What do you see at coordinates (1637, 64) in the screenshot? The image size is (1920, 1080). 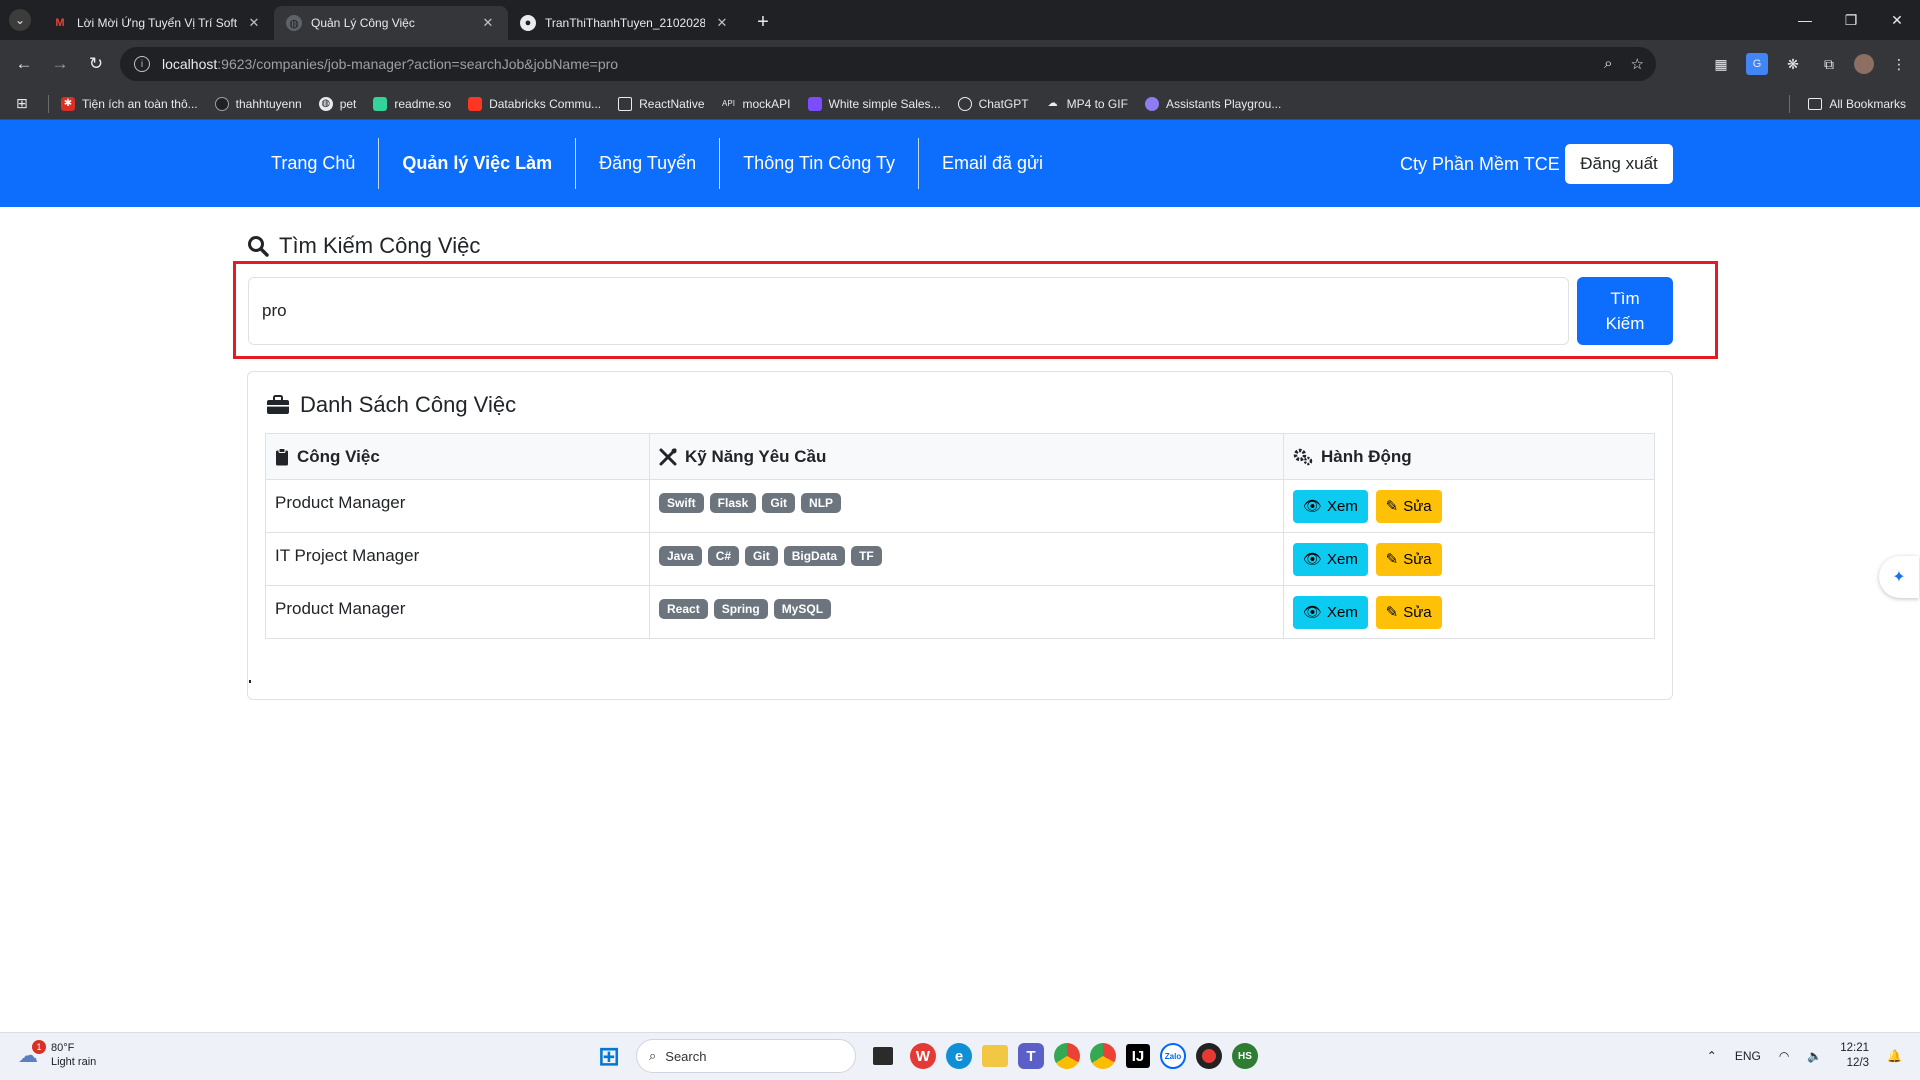 I see `bookmark-star-icon: ☆` at bounding box center [1637, 64].